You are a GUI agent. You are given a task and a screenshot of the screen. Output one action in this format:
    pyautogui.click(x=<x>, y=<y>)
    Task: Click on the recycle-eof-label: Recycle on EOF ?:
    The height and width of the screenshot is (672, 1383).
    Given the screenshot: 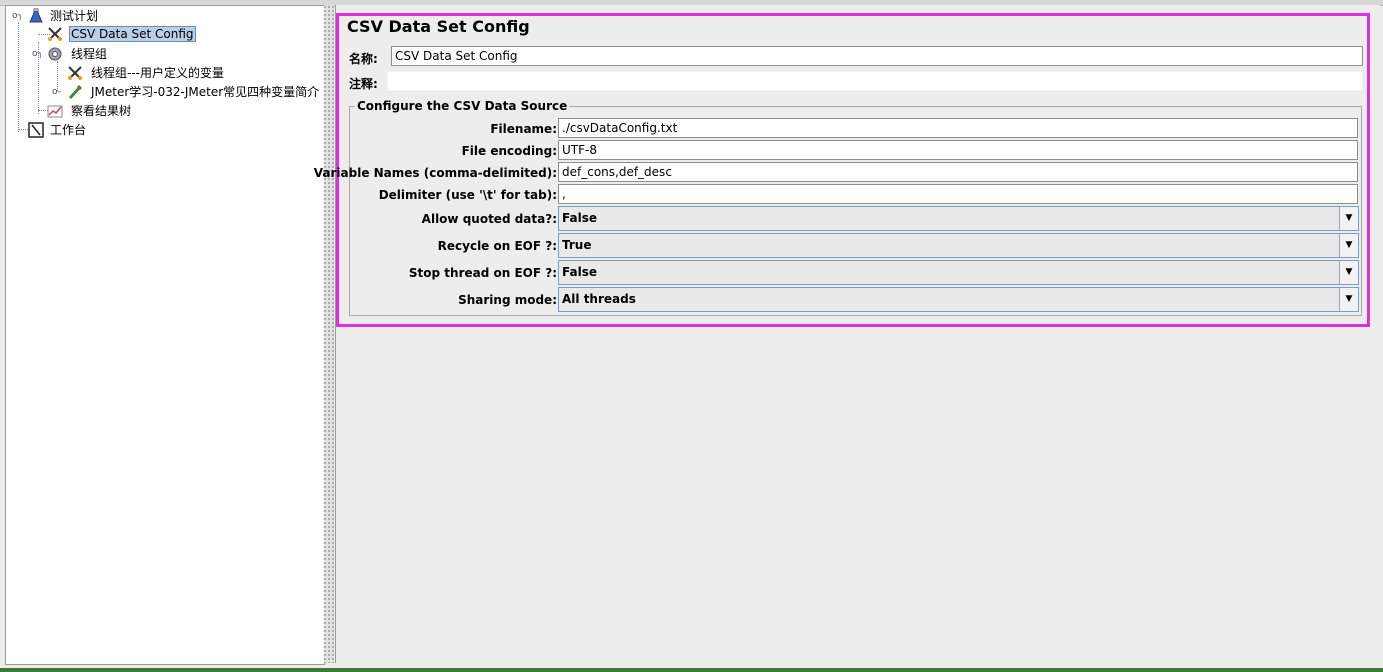 What is the action you would take?
    pyautogui.click(x=497, y=246)
    